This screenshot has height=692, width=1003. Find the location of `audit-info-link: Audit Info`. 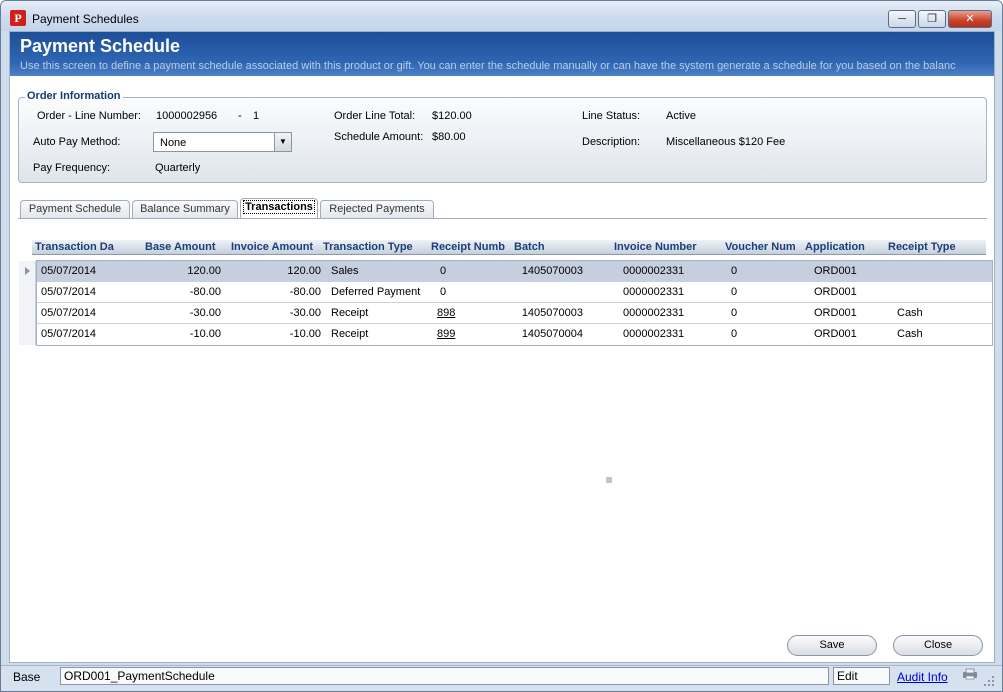

audit-info-link: Audit Info is located at coordinates (922, 677).